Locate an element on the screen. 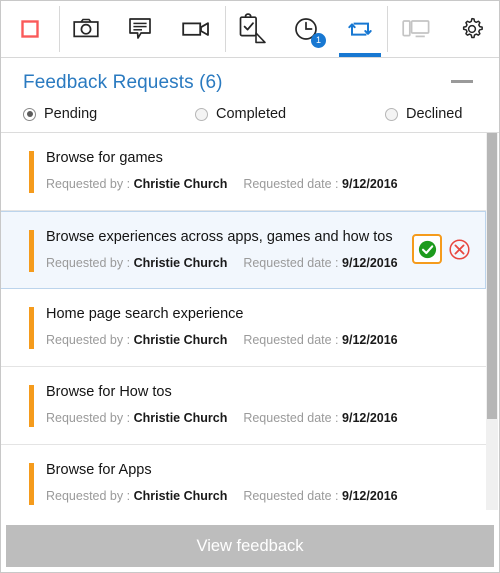  feedback-request-icon is located at coordinates (360, 29).